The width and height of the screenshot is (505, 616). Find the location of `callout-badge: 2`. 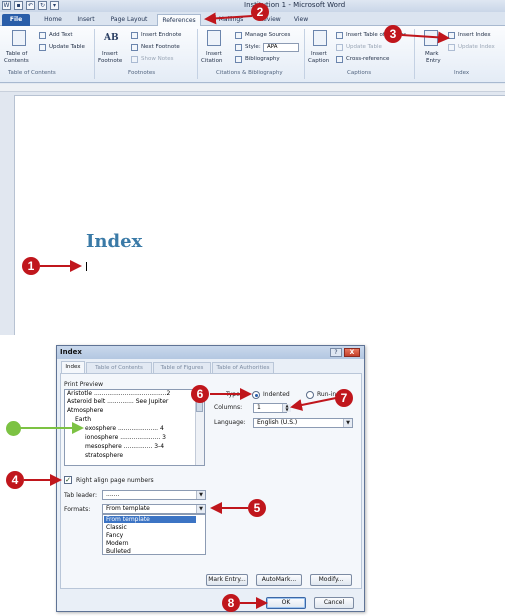

callout-badge: 2 is located at coordinates (260, 12).